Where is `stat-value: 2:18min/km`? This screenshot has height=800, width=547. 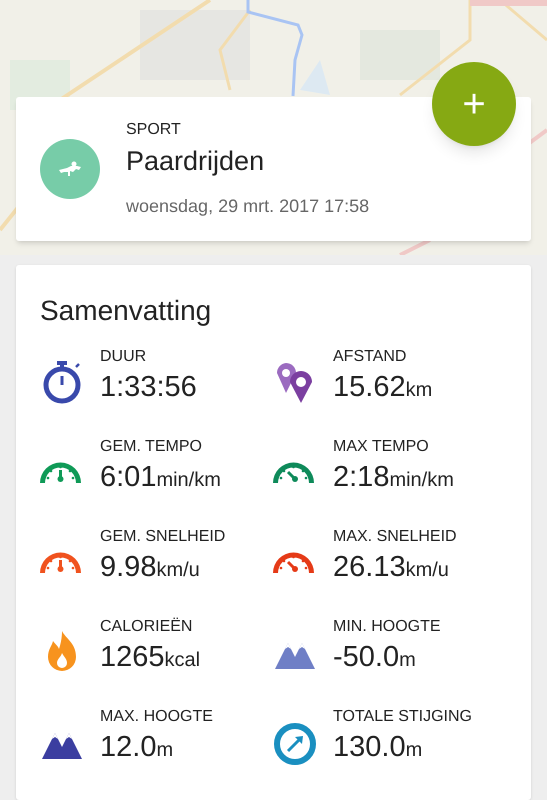 stat-value: 2:18min/km is located at coordinates (393, 477).